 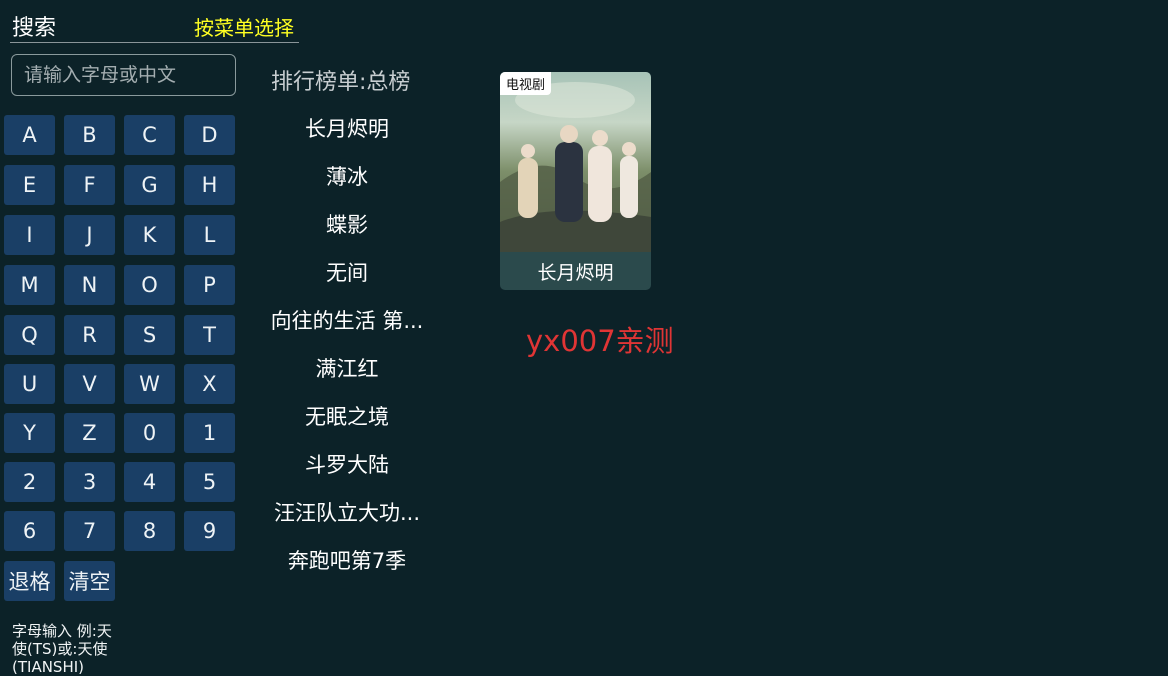 I want to click on poster-image, so click(x=575, y=162).